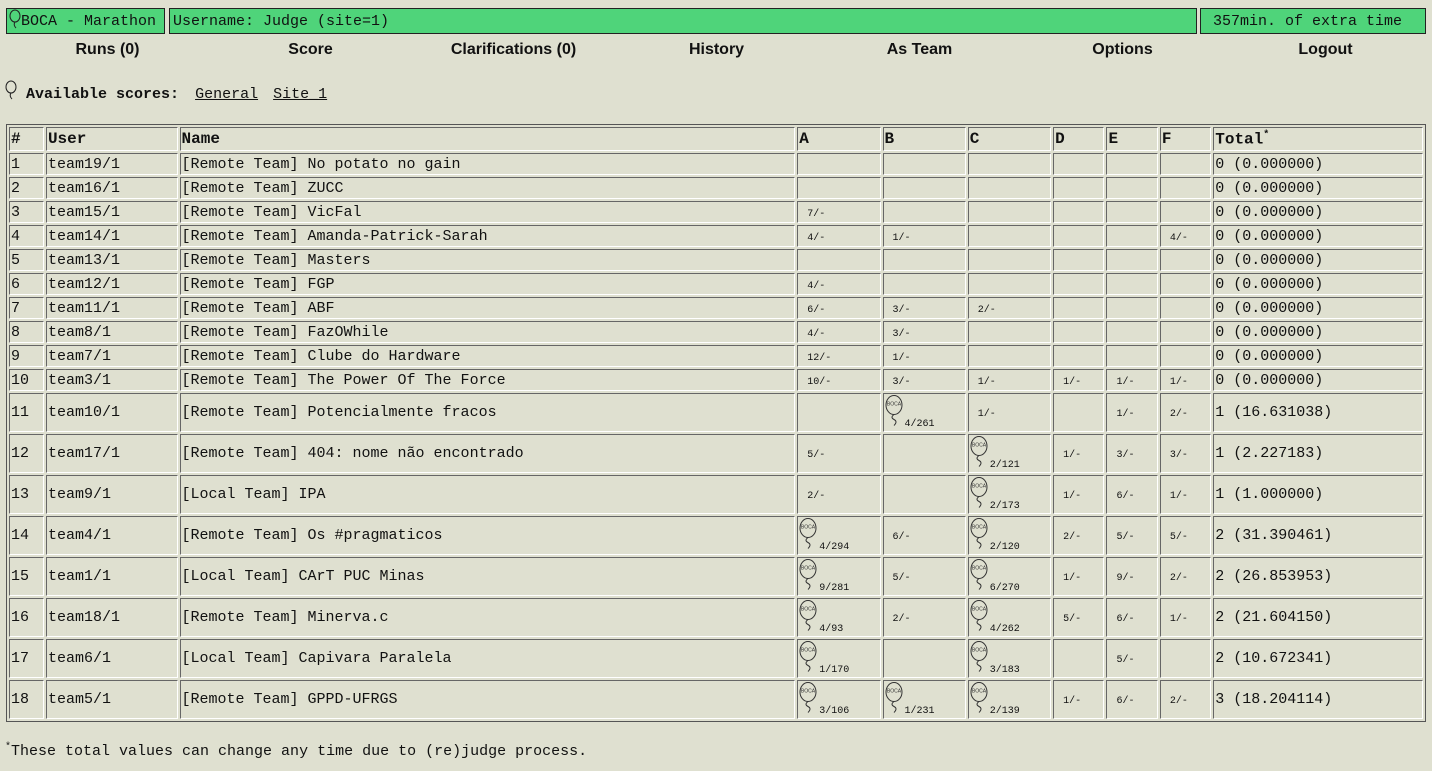 The image size is (1432, 771). Describe the element at coordinates (26, 494) in the screenshot. I see `row-position: 13` at that location.